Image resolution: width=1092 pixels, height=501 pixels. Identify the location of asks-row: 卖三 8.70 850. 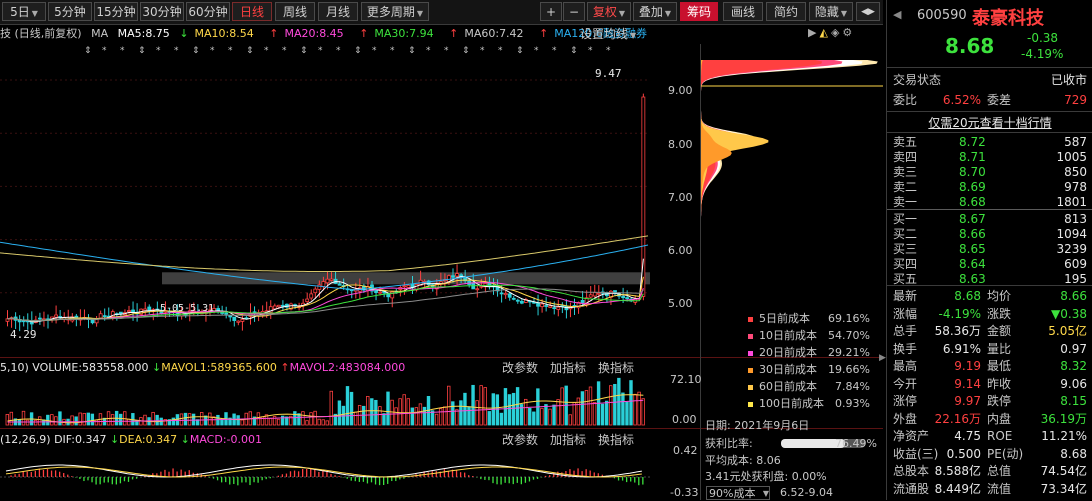
(989, 172).